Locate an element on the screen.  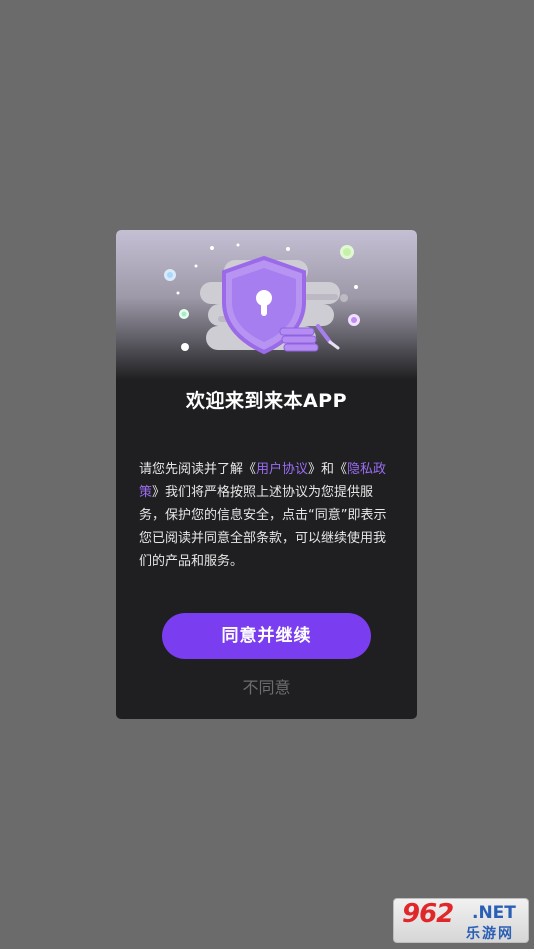
user-agreement-link: 用户协议 is located at coordinates (282, 469).